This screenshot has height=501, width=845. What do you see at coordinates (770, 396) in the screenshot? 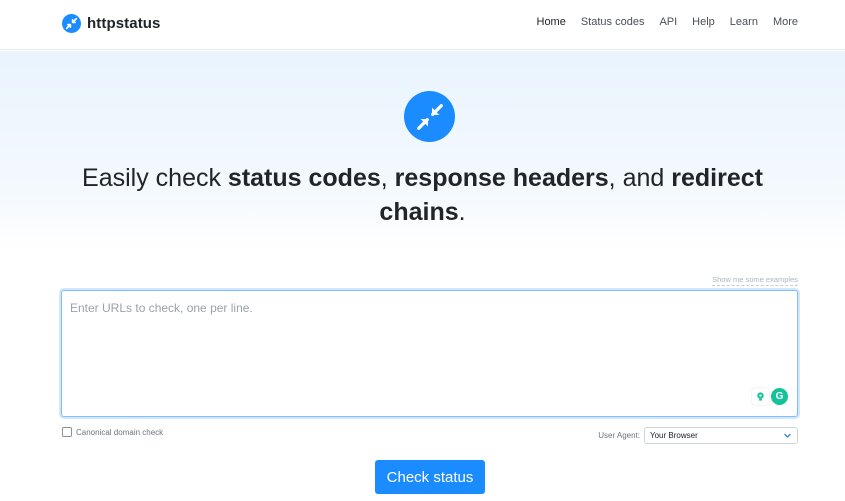
I see `extension-icons: G` at bounding box center [770, 396].